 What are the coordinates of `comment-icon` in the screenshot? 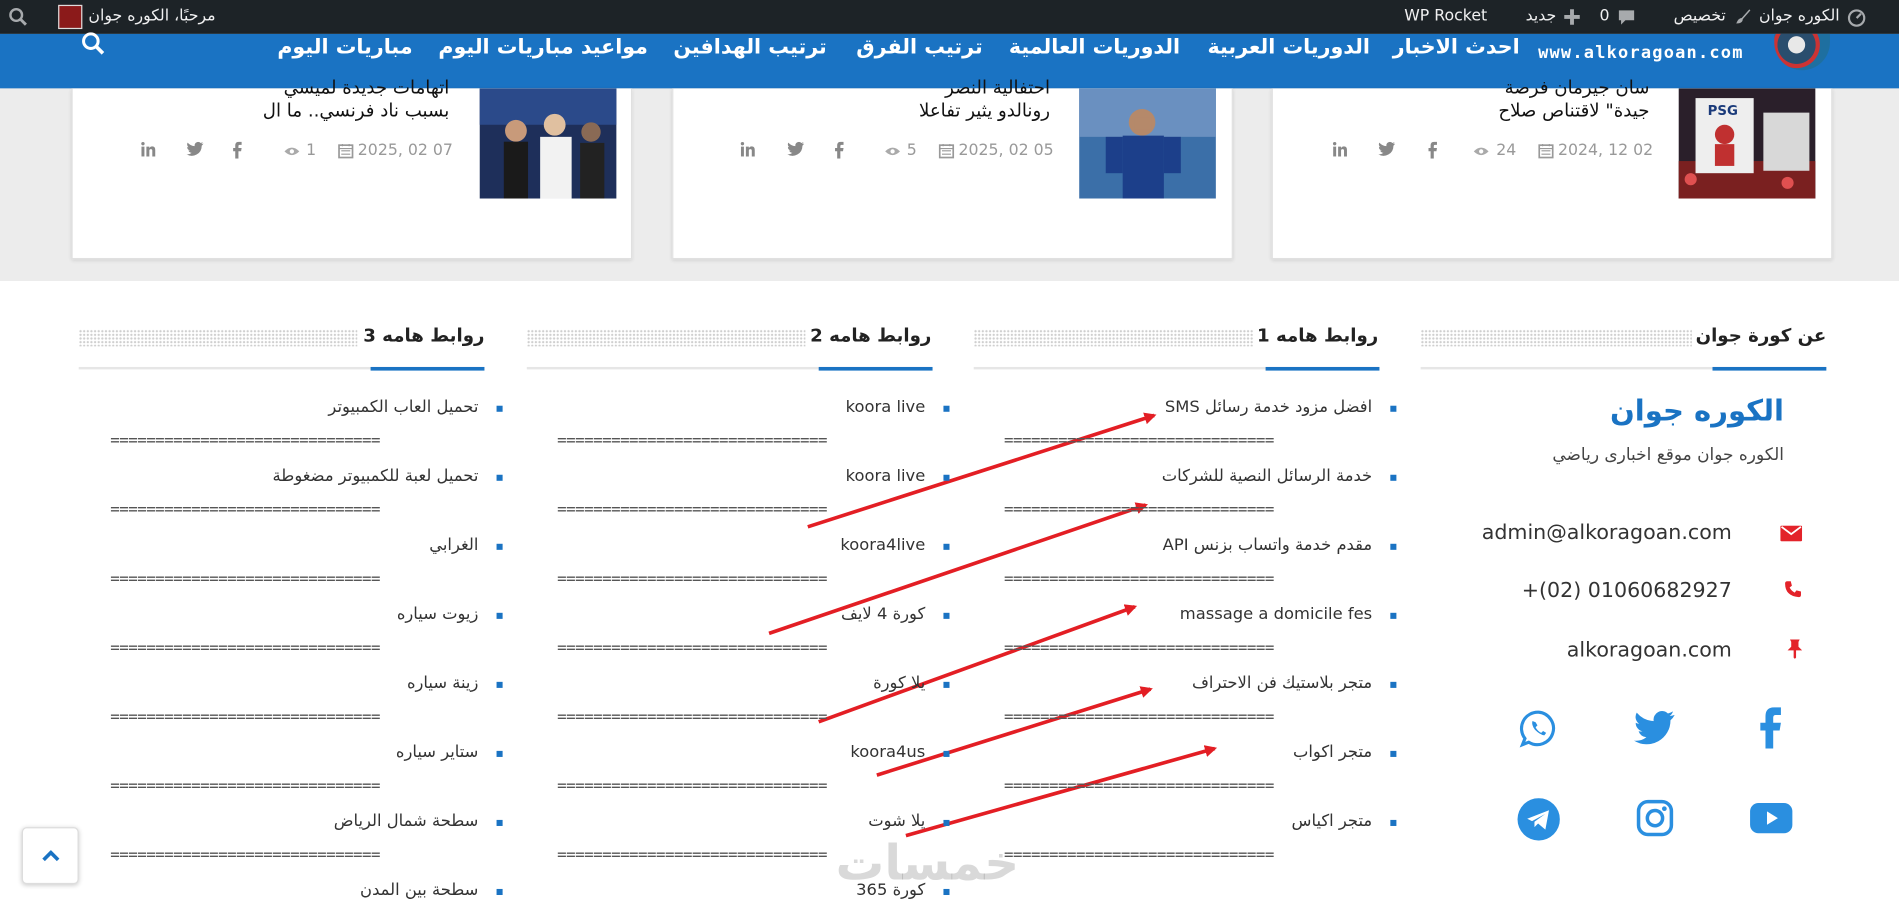 It's located at (1626, 17).